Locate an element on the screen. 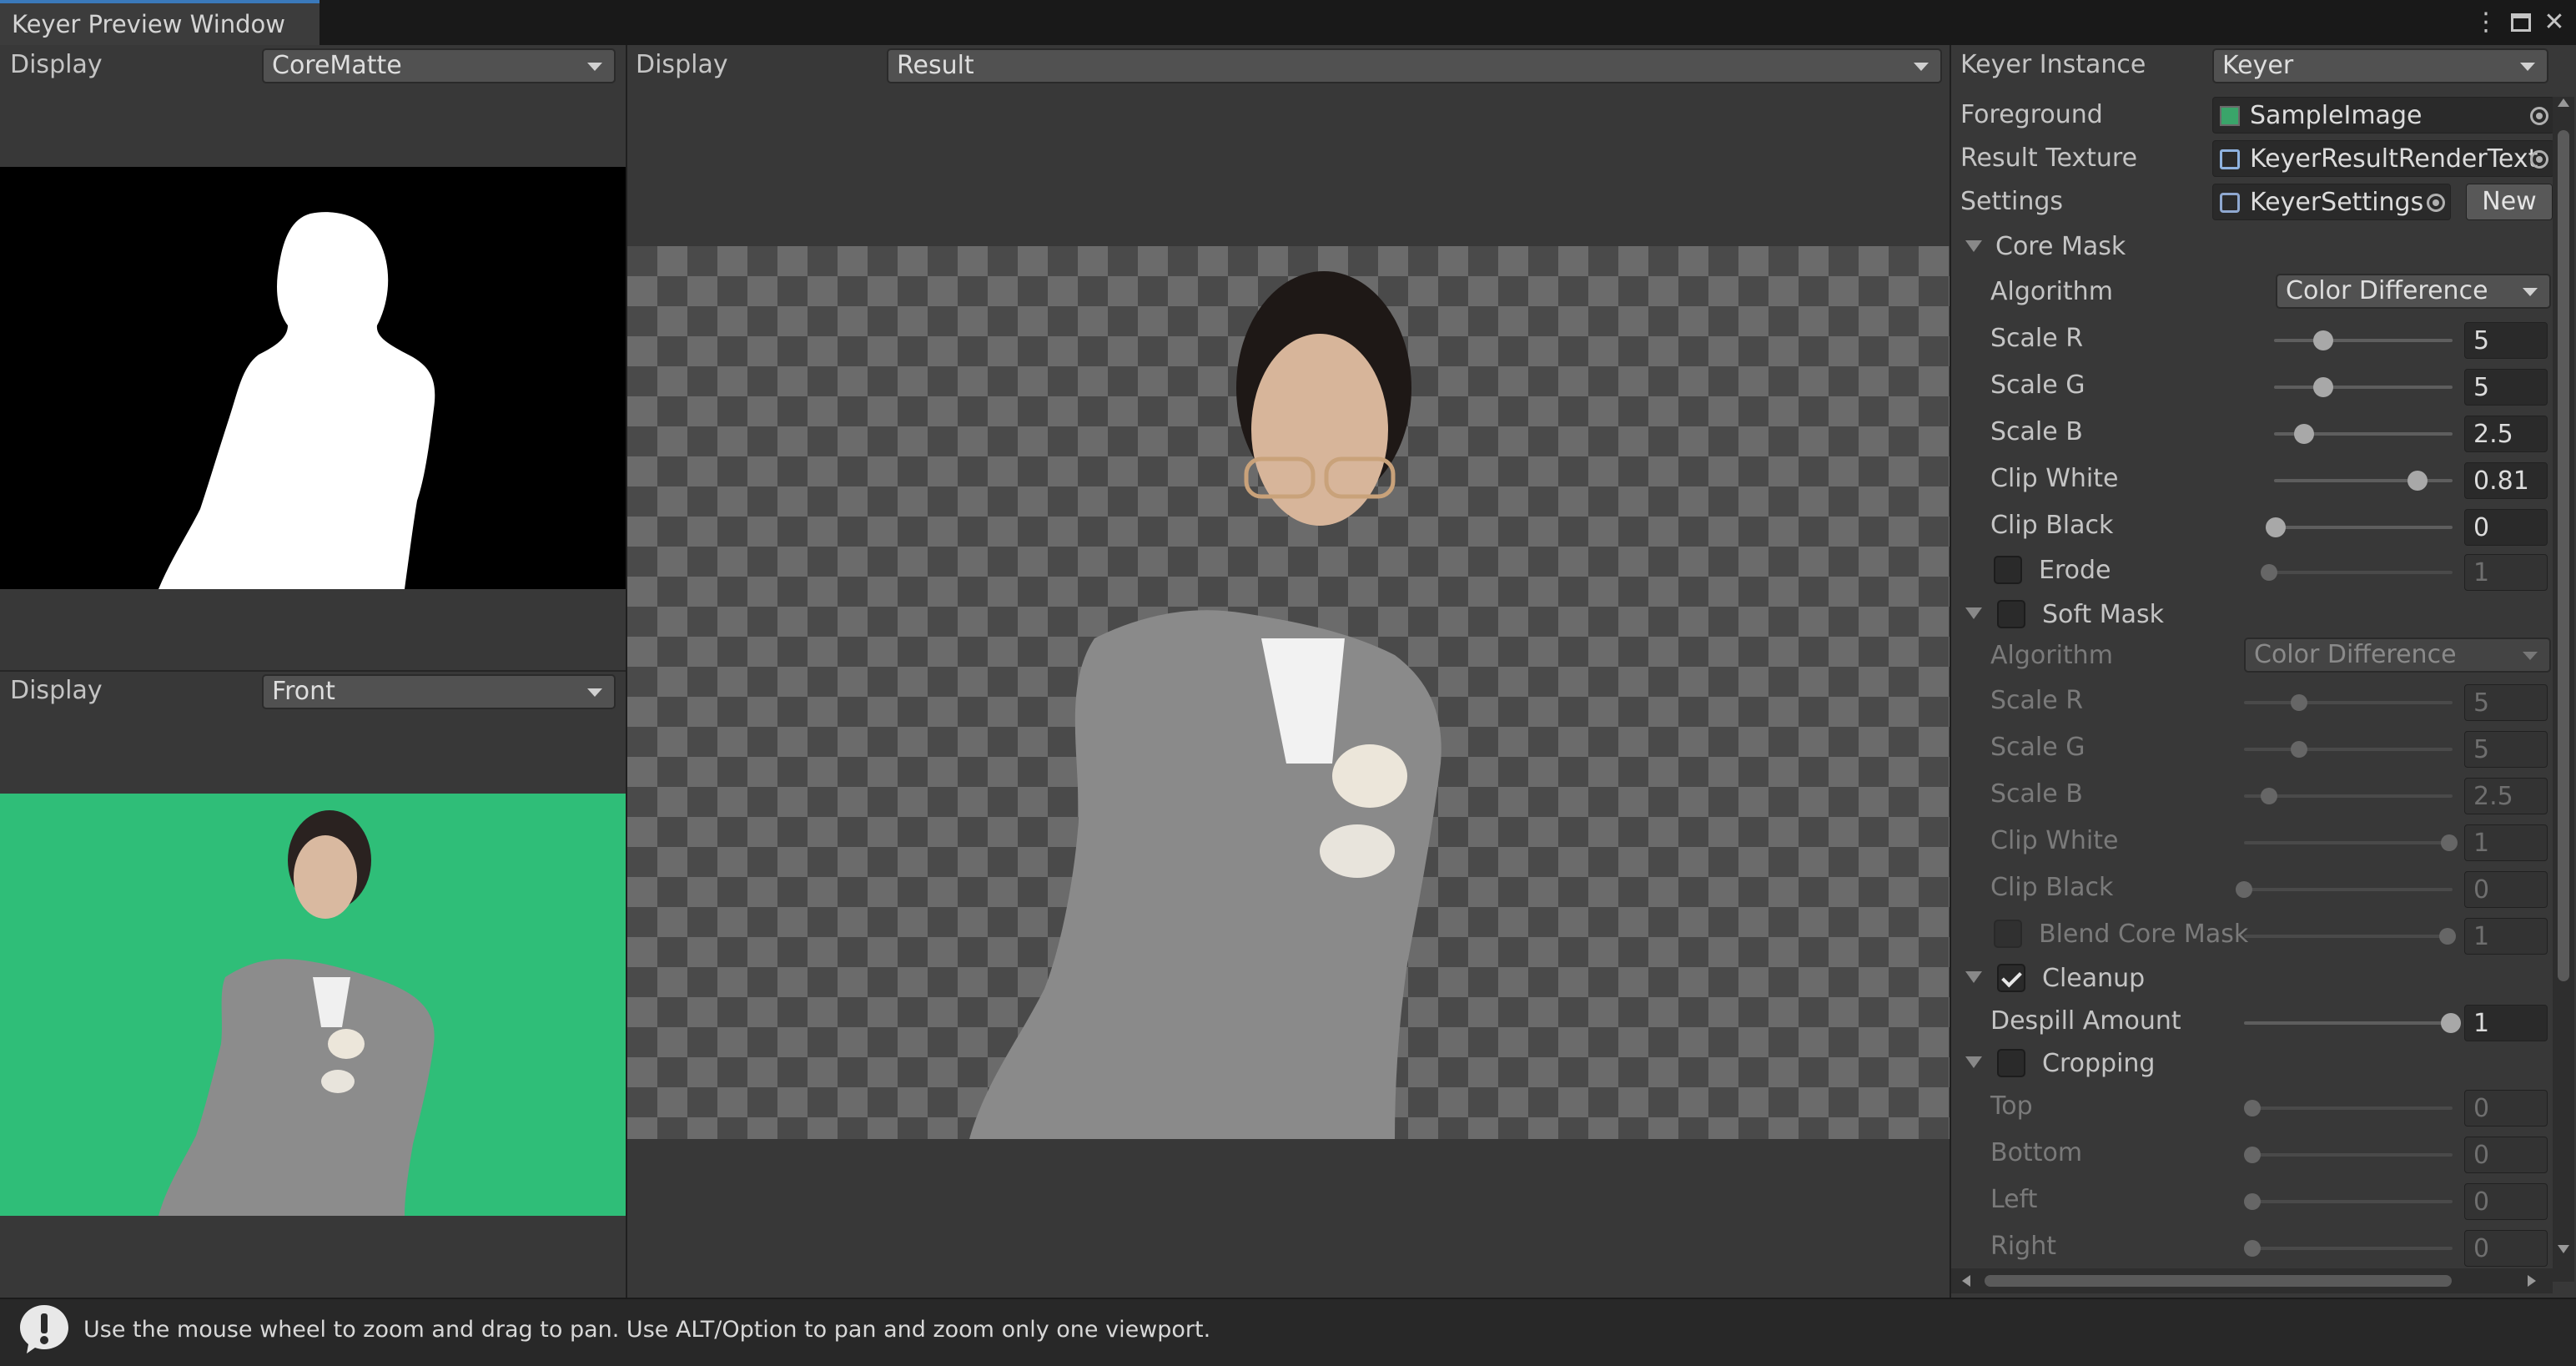 This screenshot has height=1366, width=2576. soft-mask-title: Soft Mask is located at coordinates (2103, 614).